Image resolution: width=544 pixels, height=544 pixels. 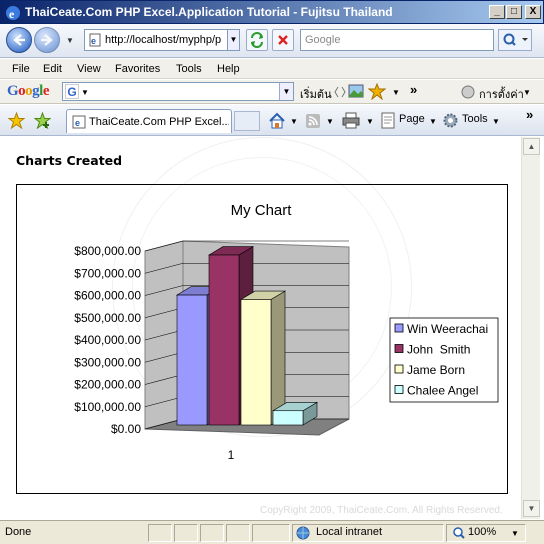 I want to click on page-dropdown-icon: ▼, so click(x=433, y=121).